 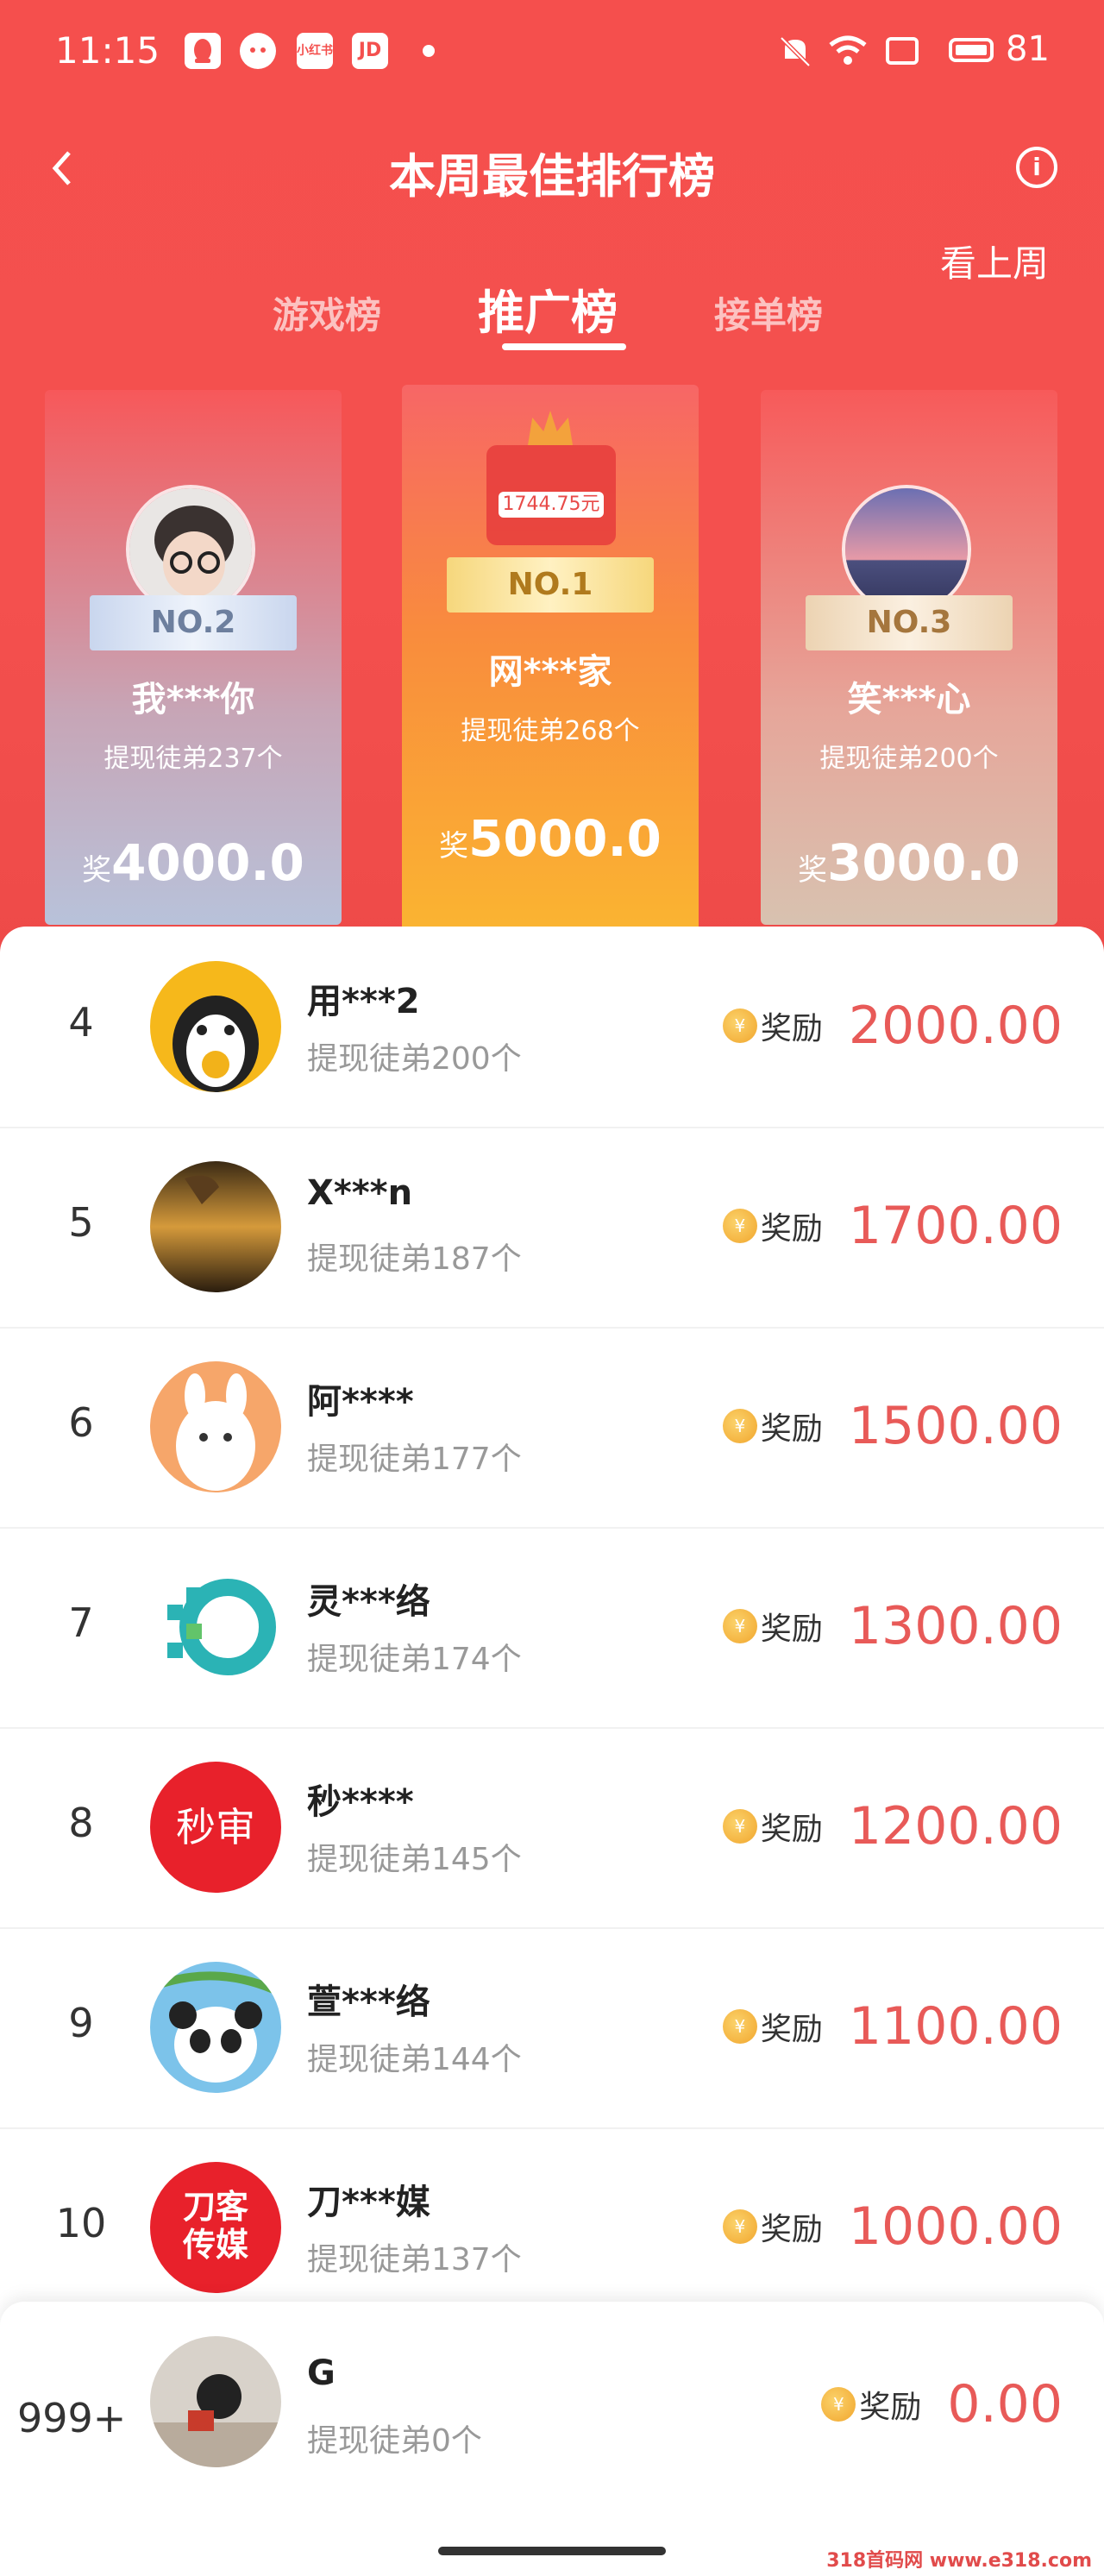 I want to click on podium-reward: 奖3000.0, so click(x=909, y=862).